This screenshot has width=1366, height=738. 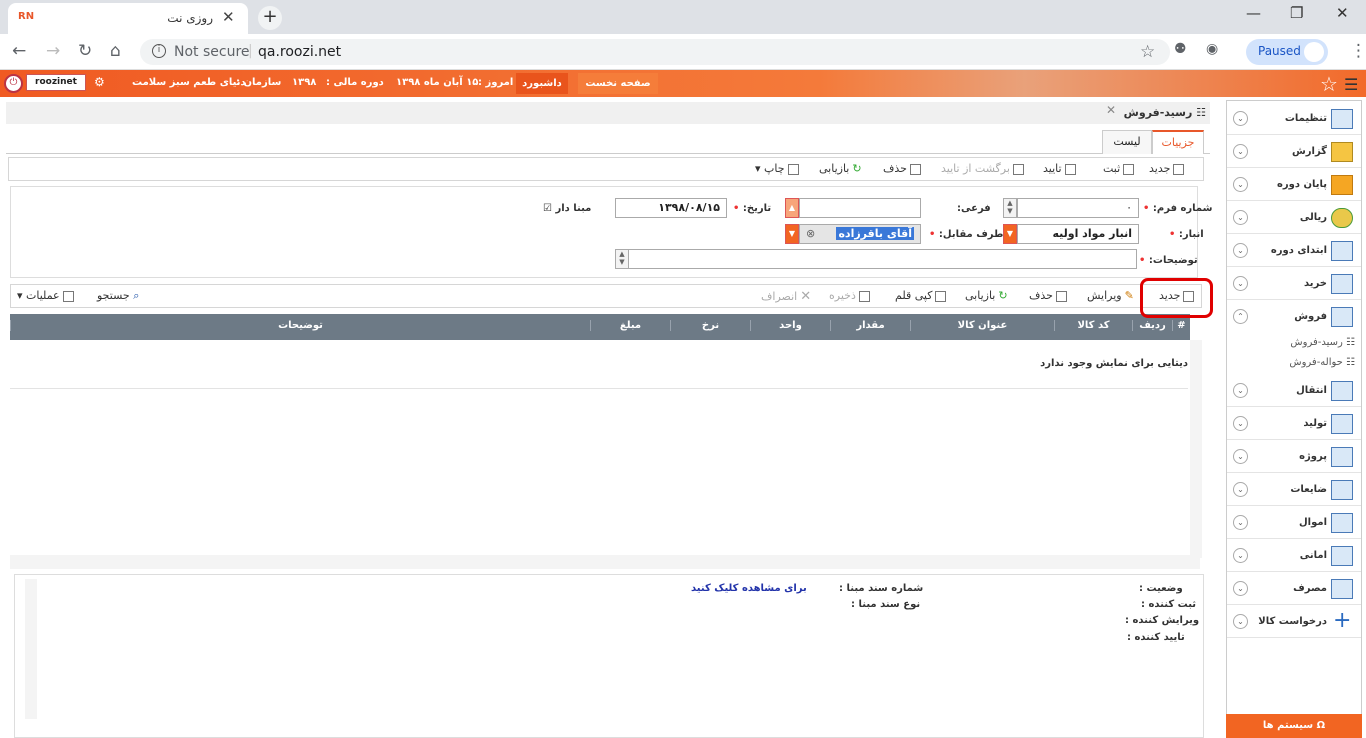 What do you see at coordinates (1294, 523) in the screenshot?
I see `sidebar-item-assets: اموال ⌄` at bounding box center [1294, 523].